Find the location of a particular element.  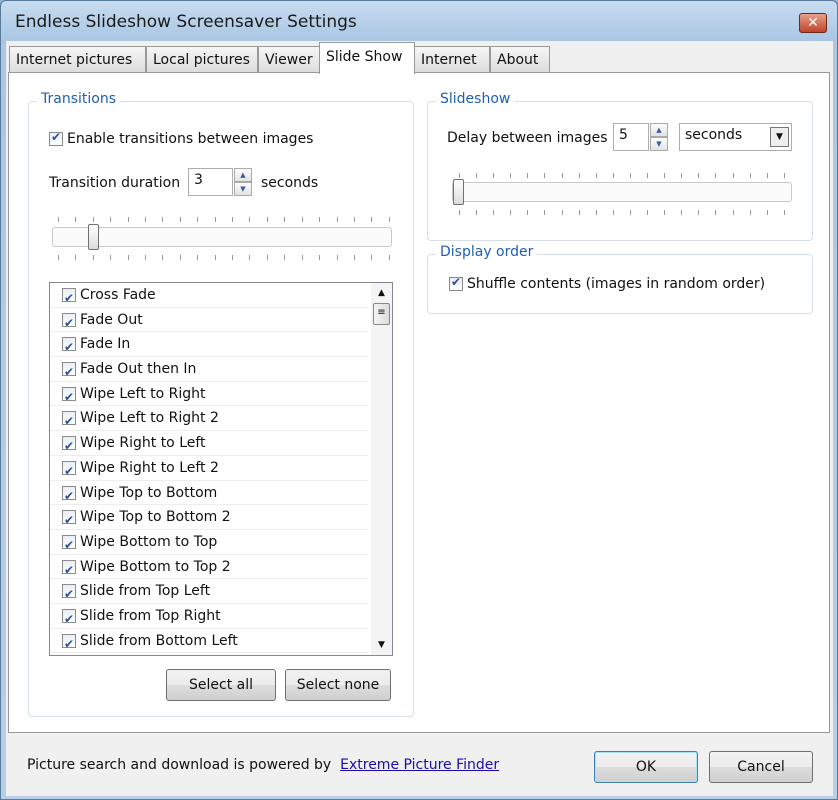

scroll-up-icon: ▲ is located at coordinates (381, 293).